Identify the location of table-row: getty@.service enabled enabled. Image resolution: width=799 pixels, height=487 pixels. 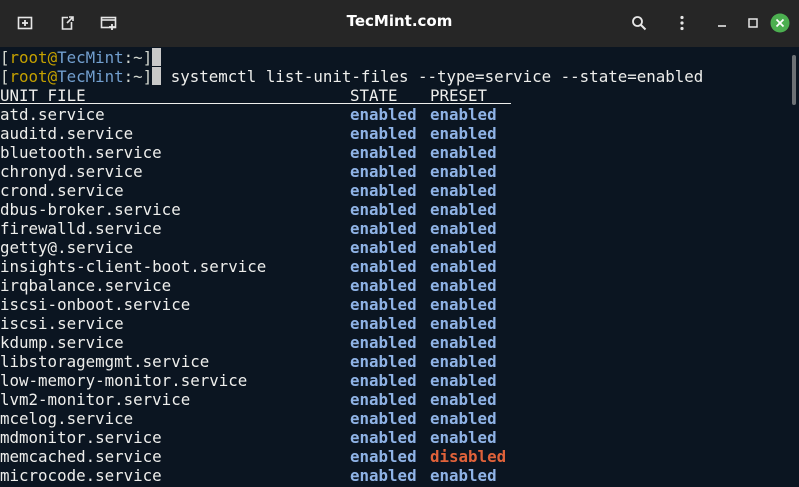
(395, 247).